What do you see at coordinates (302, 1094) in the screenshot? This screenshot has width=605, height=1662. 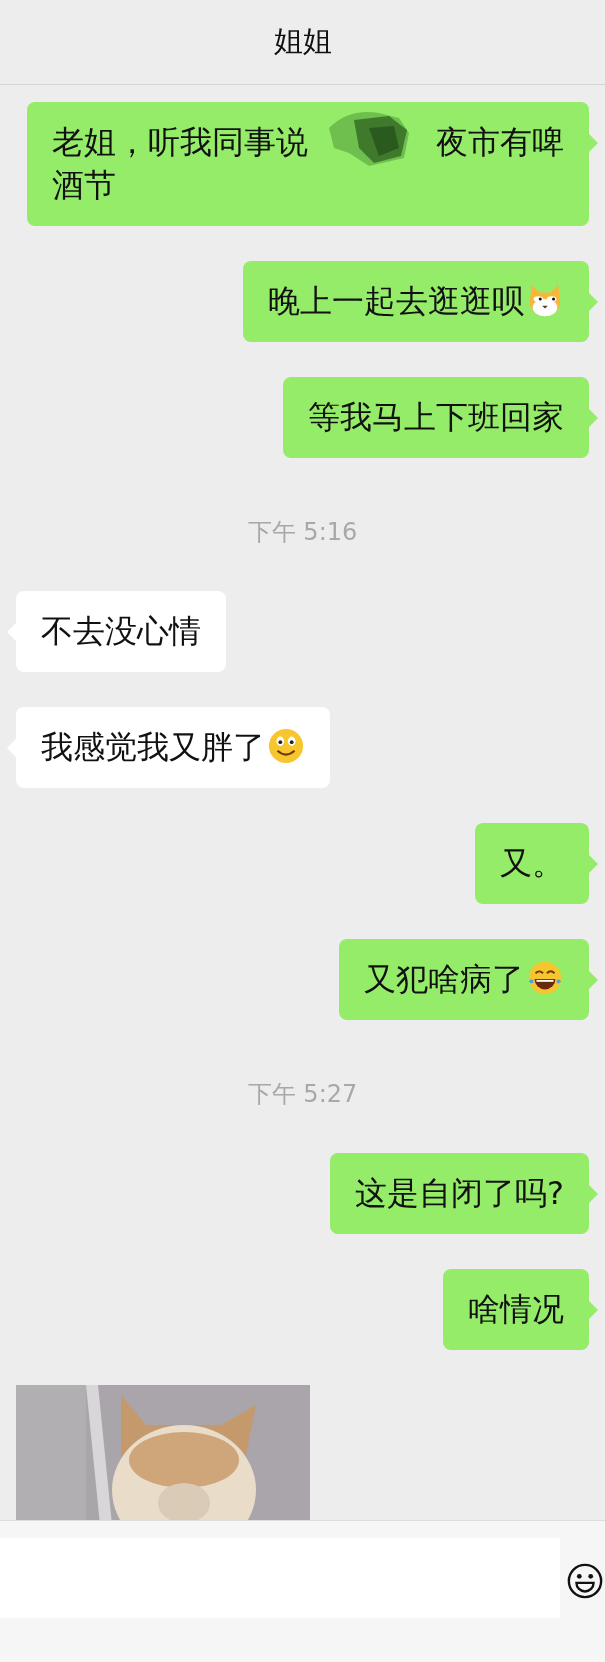 I see `timestamp: 下午 5:27` at bounding box center [302, 1094].